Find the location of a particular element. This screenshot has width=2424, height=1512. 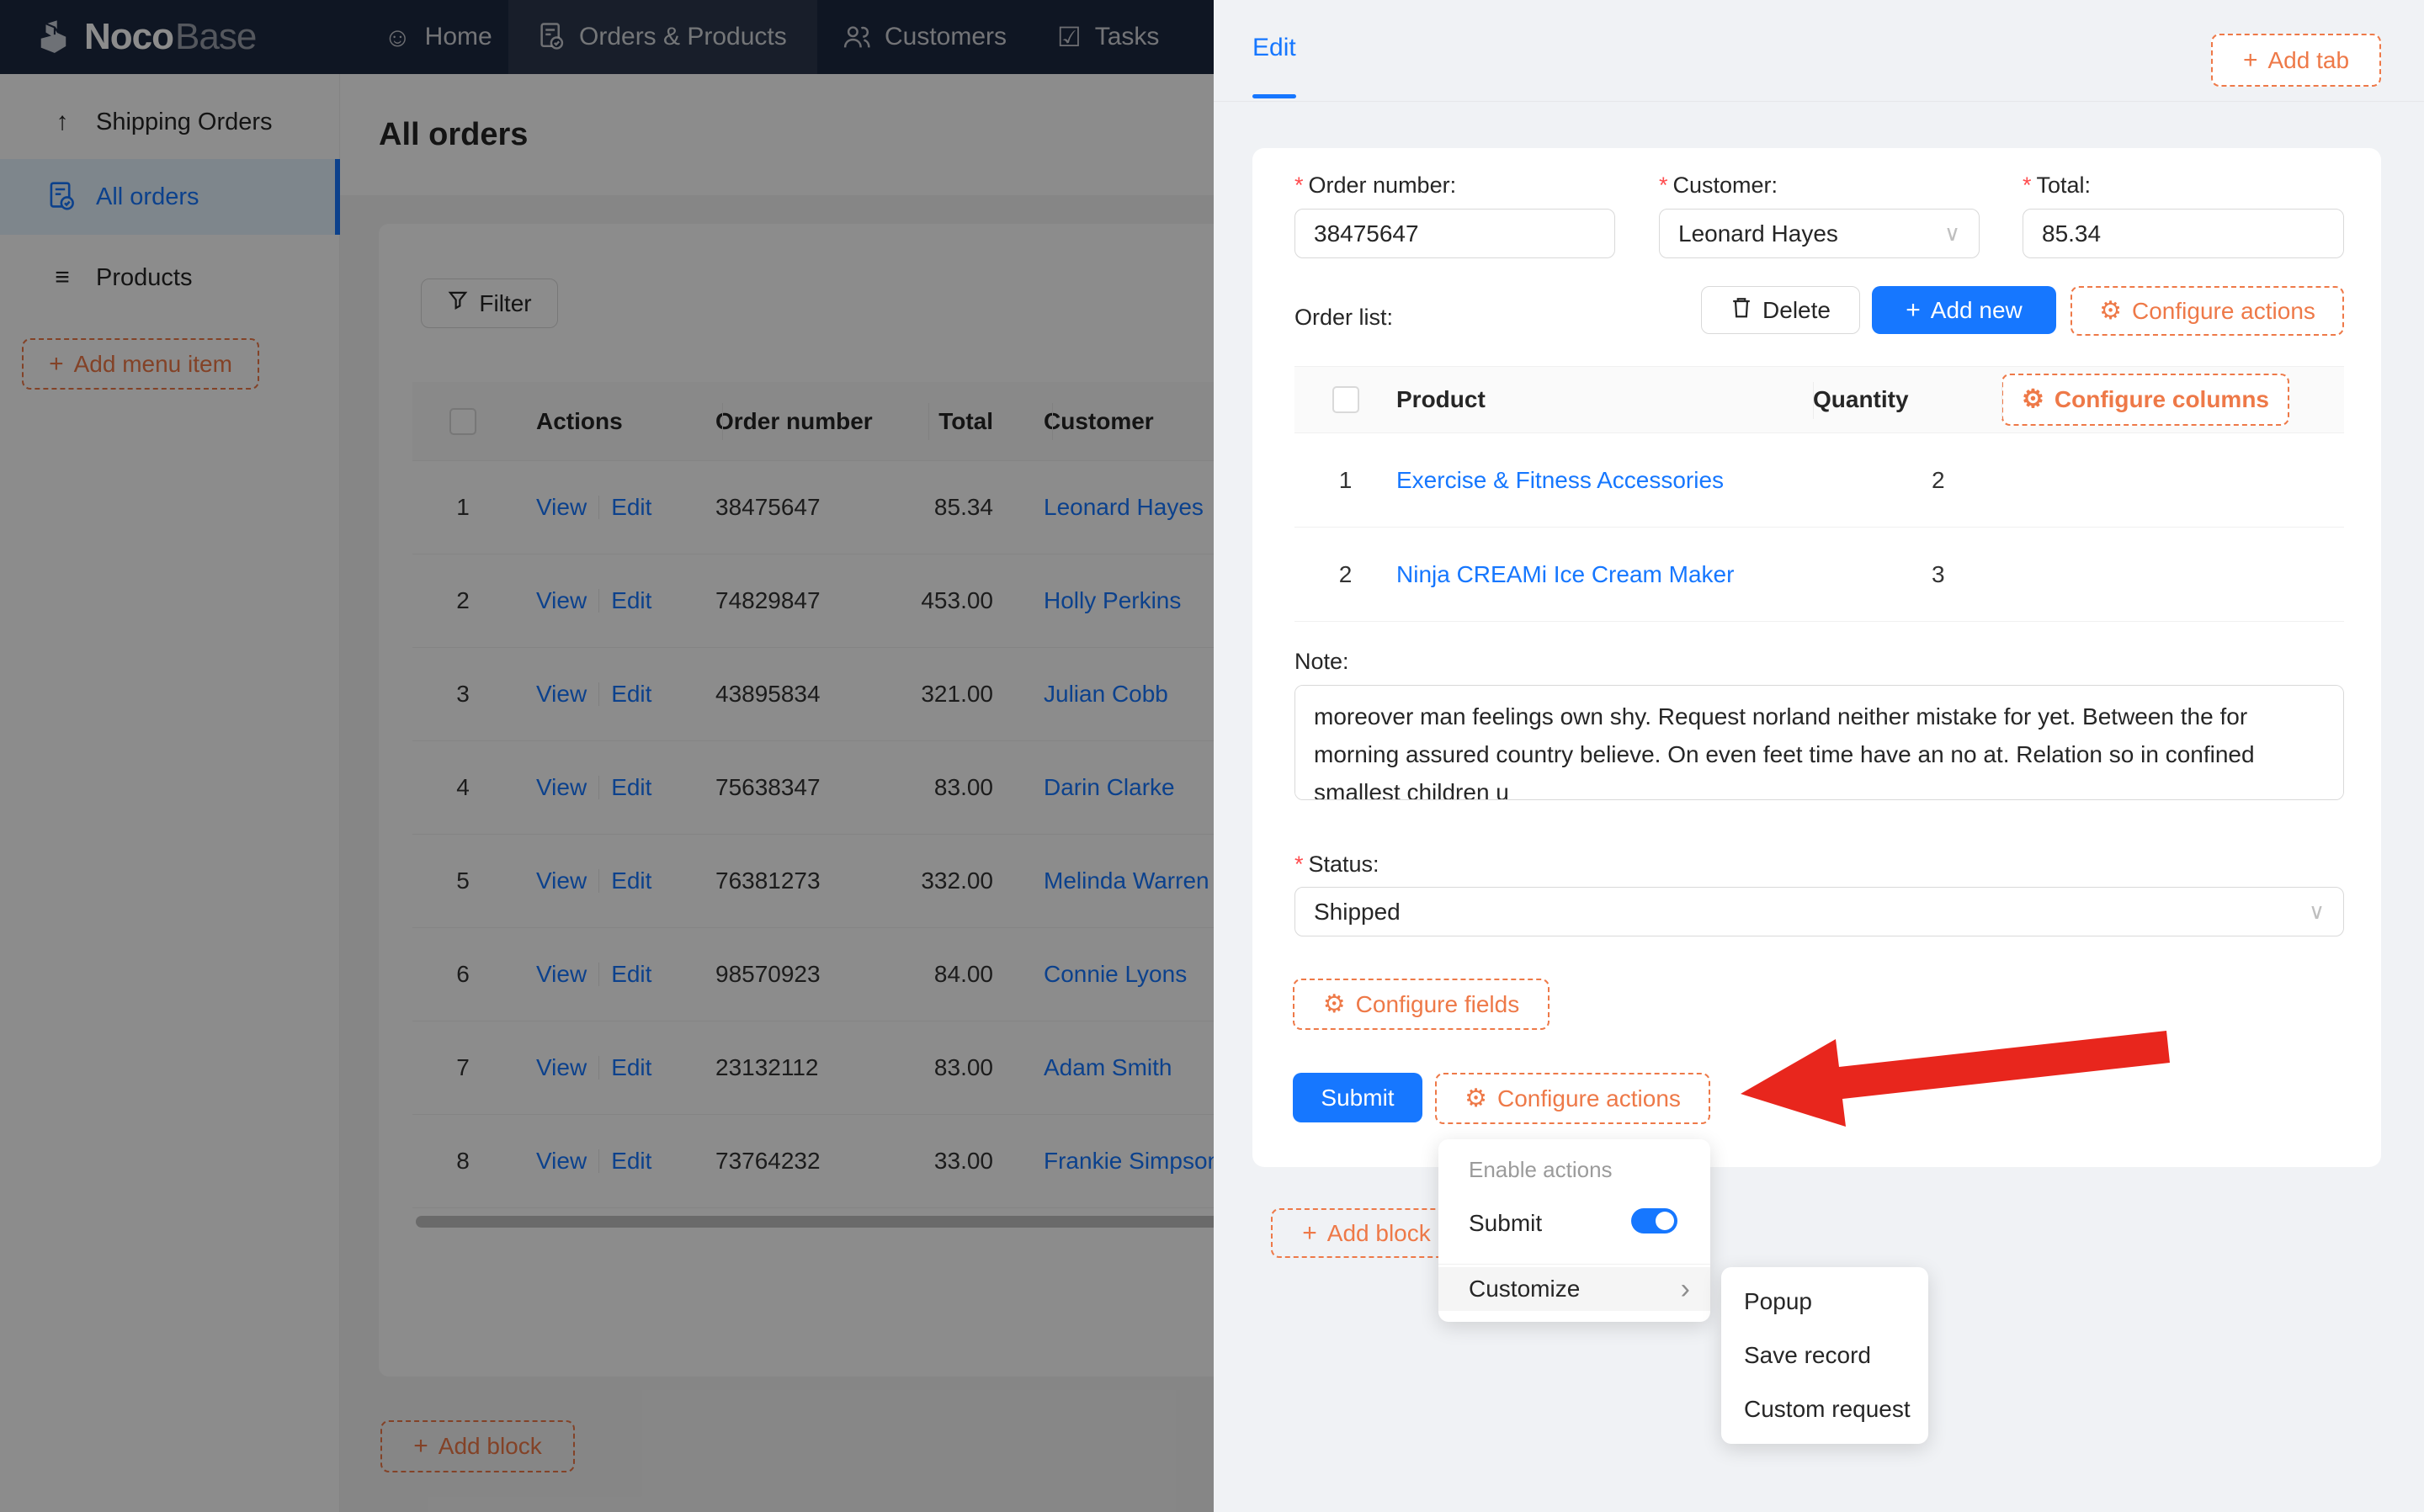

tab-edit: Edit is located at coordinates (1274, 48).